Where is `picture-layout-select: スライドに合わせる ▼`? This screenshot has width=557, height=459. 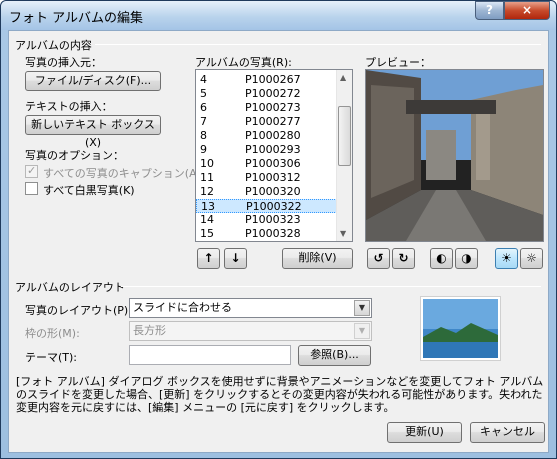
picture-layout-select: スライドに合わせる ▼ is located at coordinates (250, 308).